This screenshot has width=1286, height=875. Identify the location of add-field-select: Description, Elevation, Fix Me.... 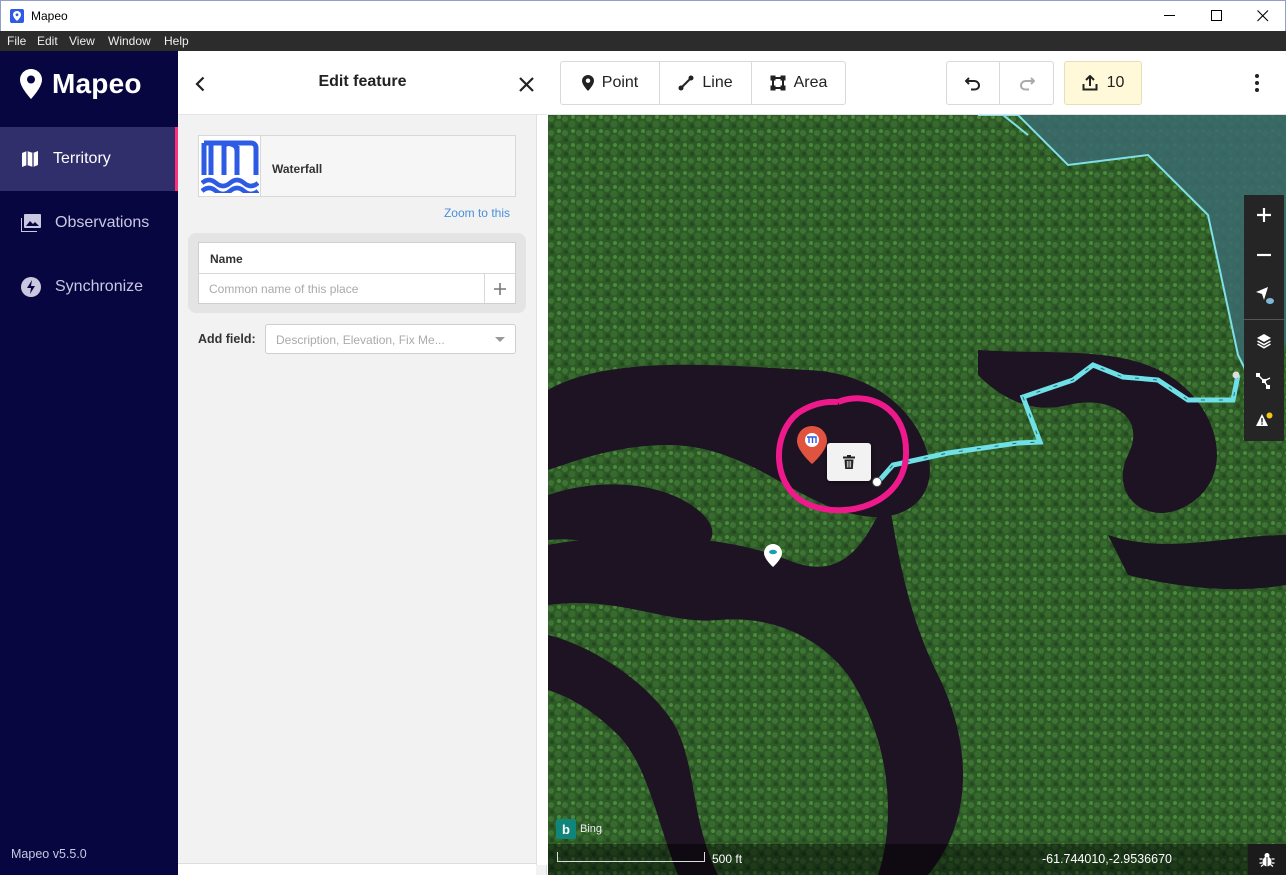
(390, 339).